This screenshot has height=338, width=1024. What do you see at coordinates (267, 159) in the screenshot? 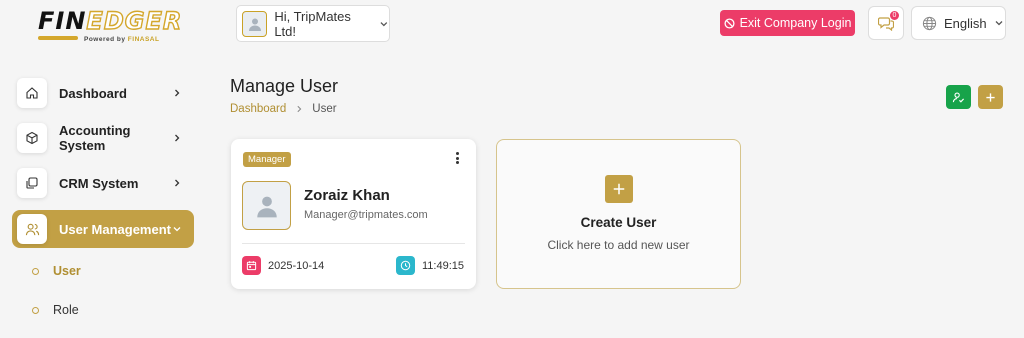
I see `role-badge: Manager` at bounding box center [267, 159].